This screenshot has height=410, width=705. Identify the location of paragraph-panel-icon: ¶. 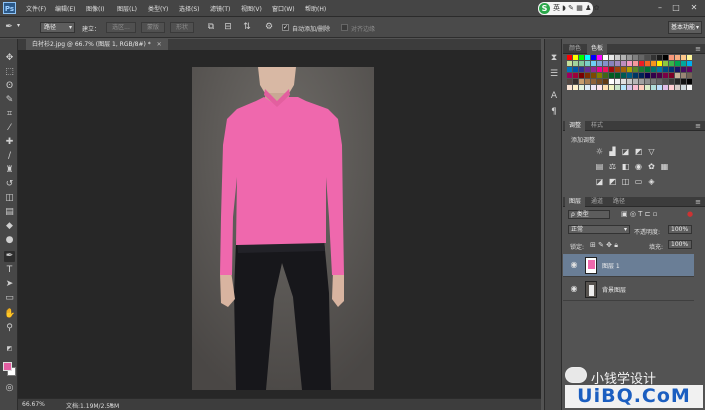
(554, 112).